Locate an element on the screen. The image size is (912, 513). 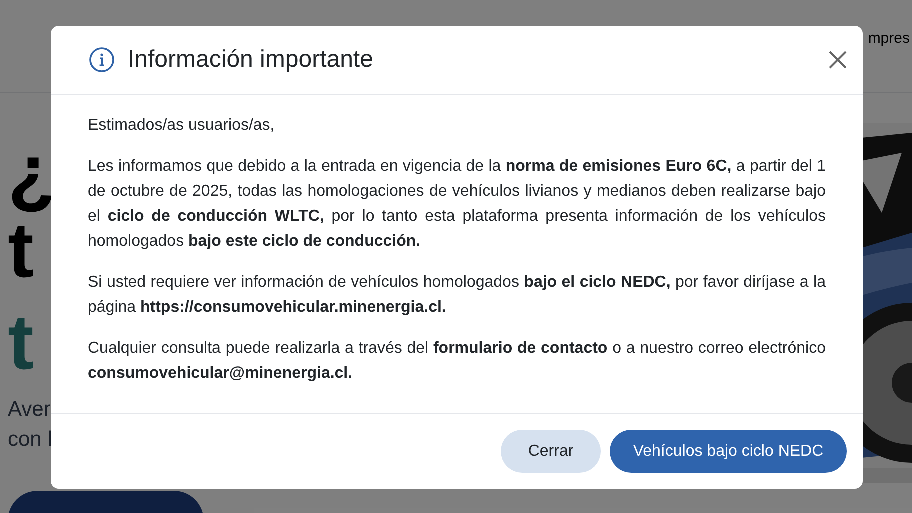
hero-subtitle-line: Aver is located at coordinates (29, 410).